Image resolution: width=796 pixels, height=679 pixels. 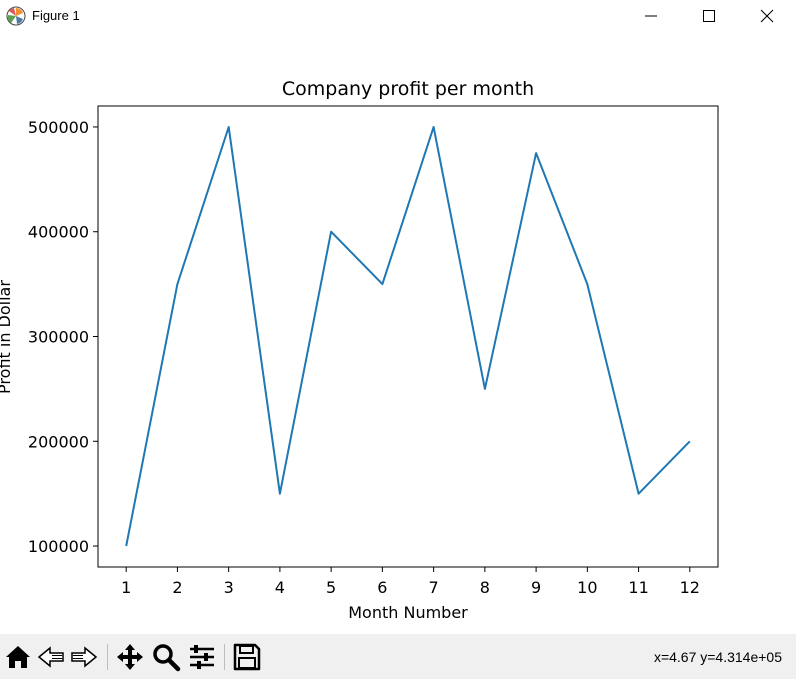 What do you see at coordinates (280, 587) in the screenshot?
I see `x-tick-label: 4` at bounding box center [280, 587].